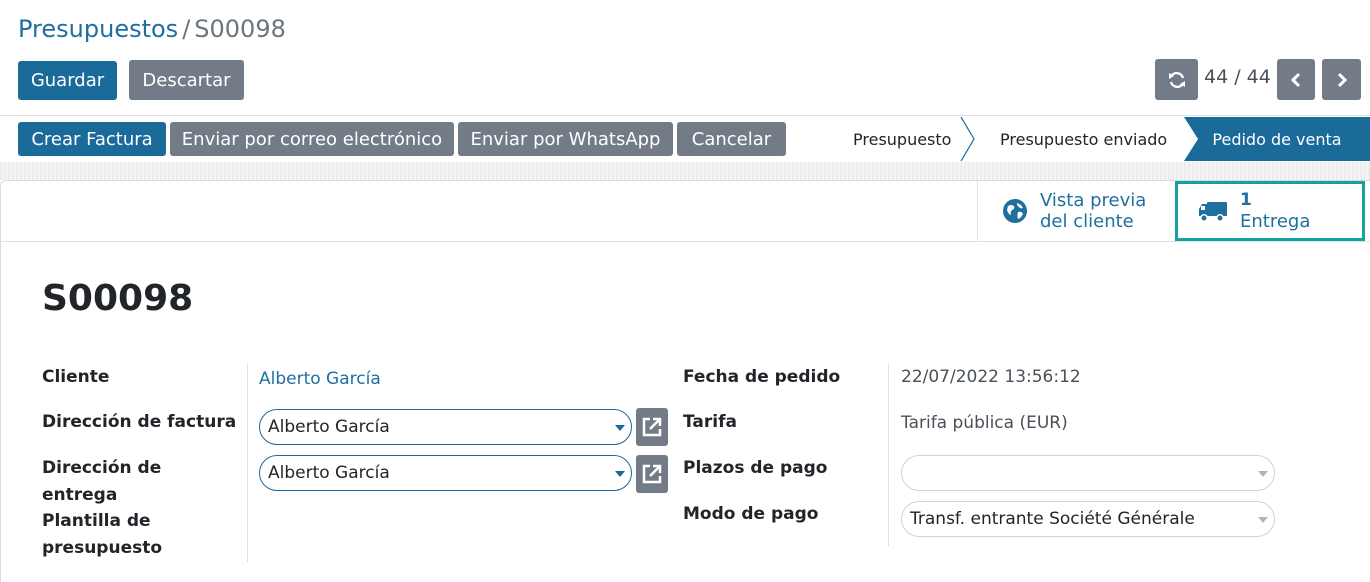 The width and height of the screenshot is (1370, 582). What do you see at coordinates (565, 139) in the screenshot?
I see `send-whatsapp-button: Enviar por WhatsApp` at bounding box center [565, 139].